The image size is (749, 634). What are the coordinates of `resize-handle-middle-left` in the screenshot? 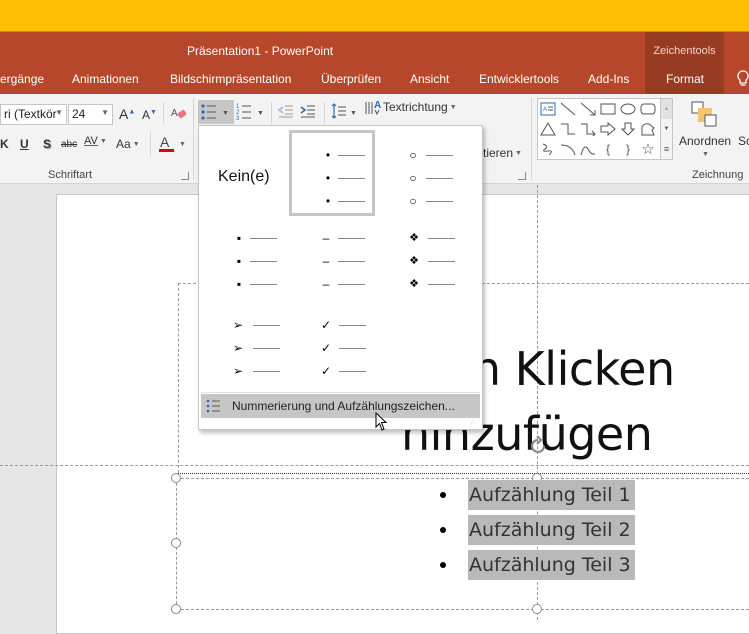 It's located at (176, 543).